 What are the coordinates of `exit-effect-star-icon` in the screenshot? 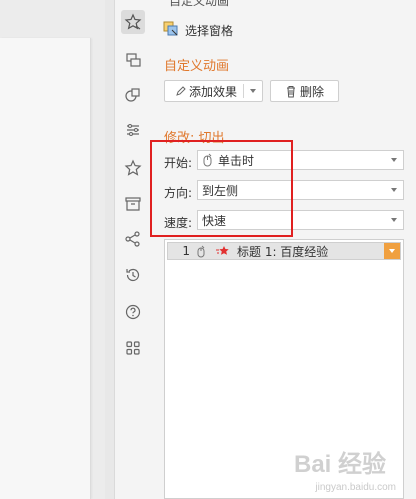 It's located at (223, 251).